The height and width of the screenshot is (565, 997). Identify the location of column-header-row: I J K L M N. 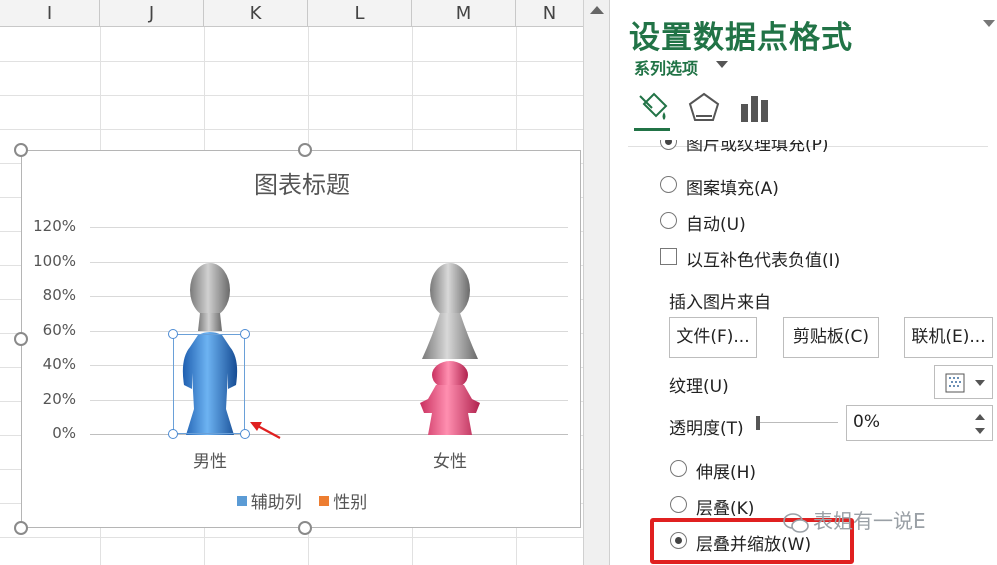
(291, 13).